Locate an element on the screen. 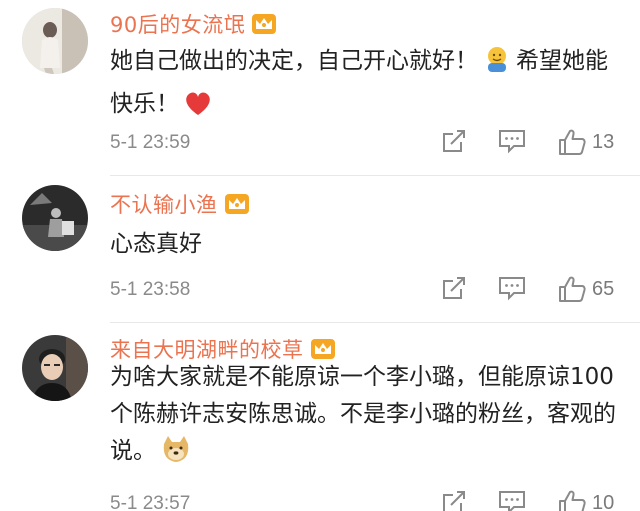 This screenshot has width=640, height=511. username: 不认输小渔 is located at coordinates (180, 204).